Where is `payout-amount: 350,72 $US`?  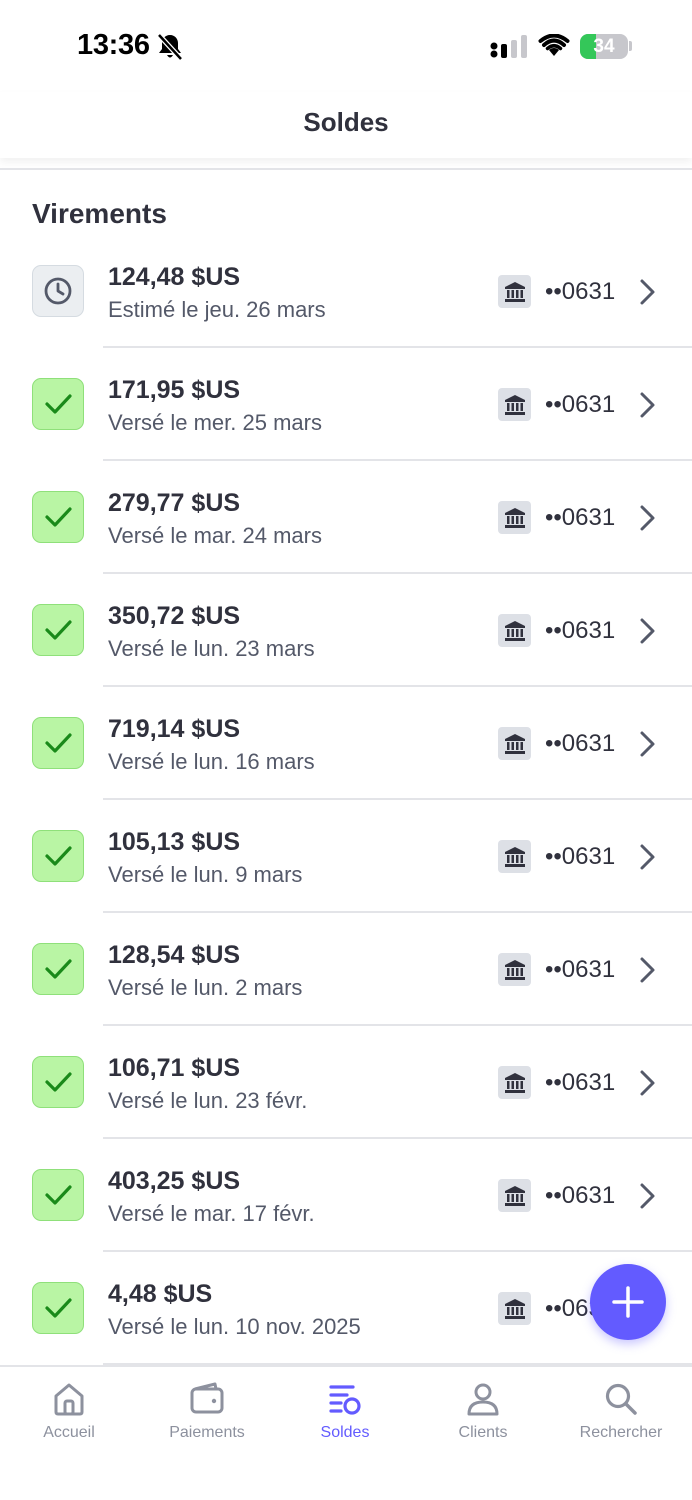
payout-amount: 350,72 $US is located at coordinates (174, 616).